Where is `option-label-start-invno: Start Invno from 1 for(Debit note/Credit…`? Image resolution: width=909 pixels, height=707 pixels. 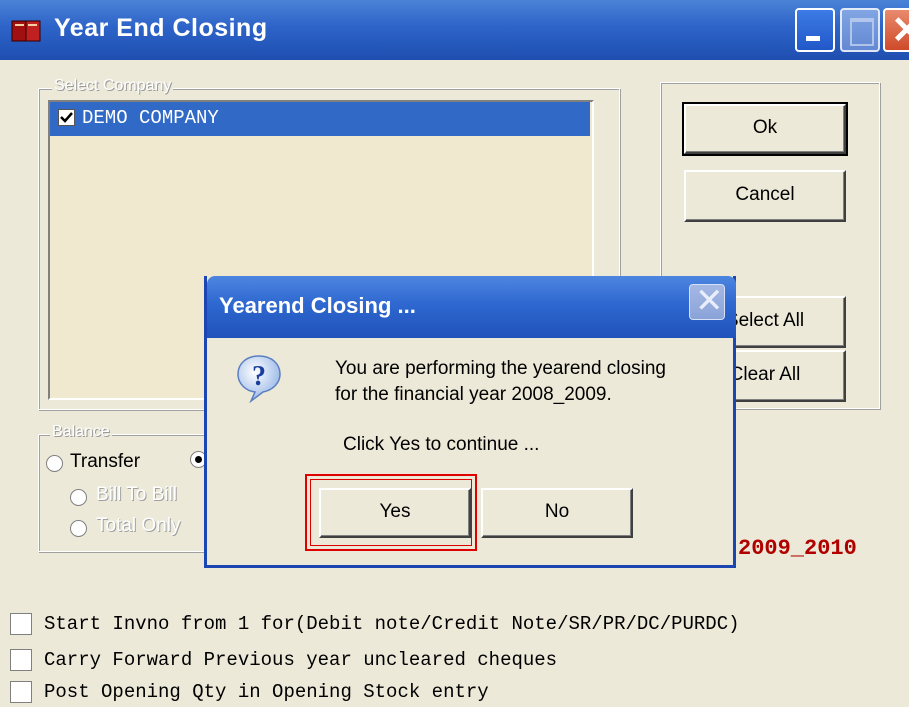 option-label-start-invno: Start Invno from 1 for(Debit note/Credit… is located at coordinates (392, 624).